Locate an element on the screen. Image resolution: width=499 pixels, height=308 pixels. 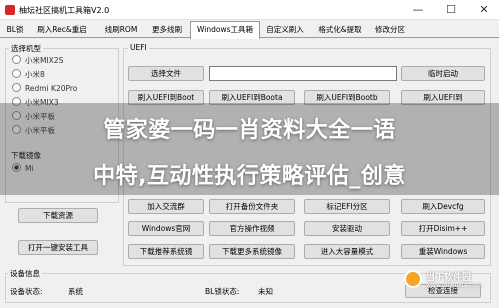
official-video-button: 官方操作视频 is located at coordinates (252, 228).